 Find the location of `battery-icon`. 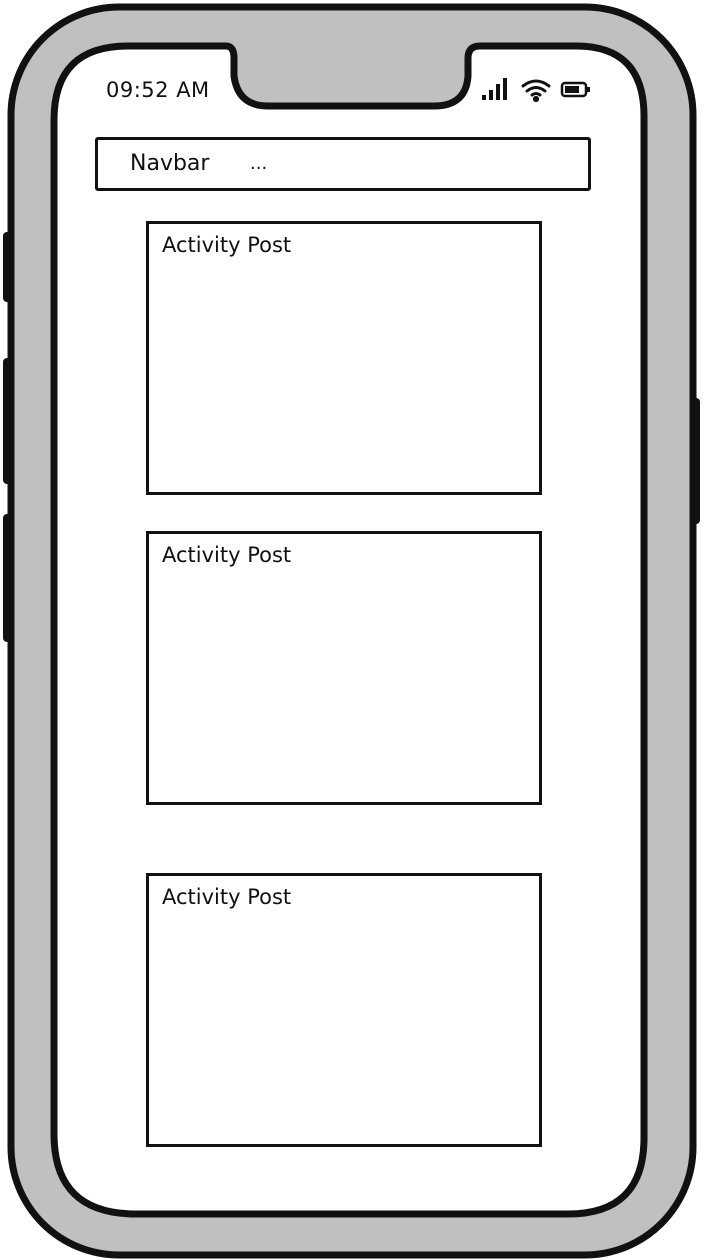

battery-icon is located at coordinates (575, 89).